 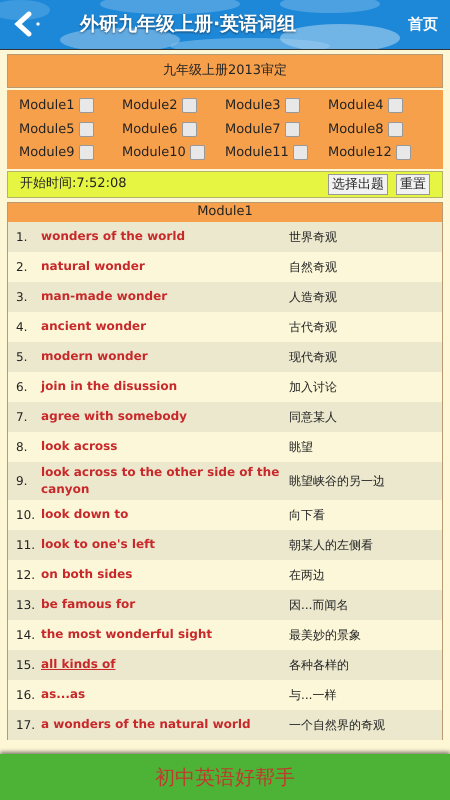 What do you see at coordinates (253, 106) in the screenshot?
I see `module-label: Module3` at bounding box center [253, 106].